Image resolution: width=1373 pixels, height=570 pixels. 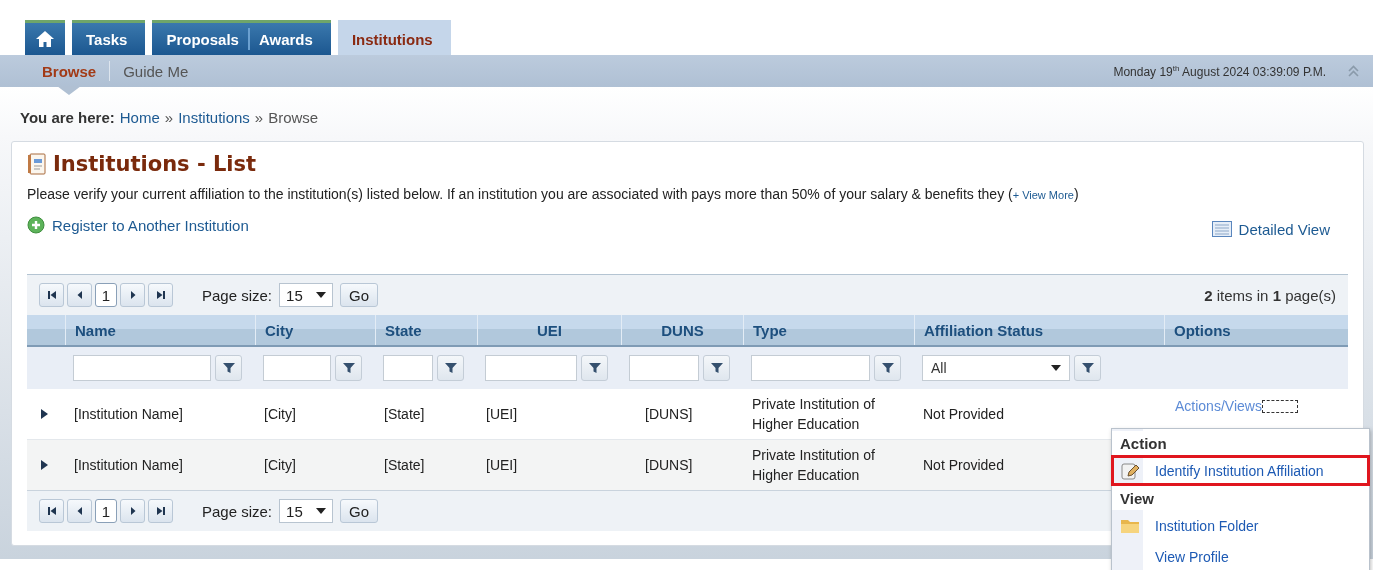 I want to click on breadcrumb-current: Browse, so click(x=293, y=117).